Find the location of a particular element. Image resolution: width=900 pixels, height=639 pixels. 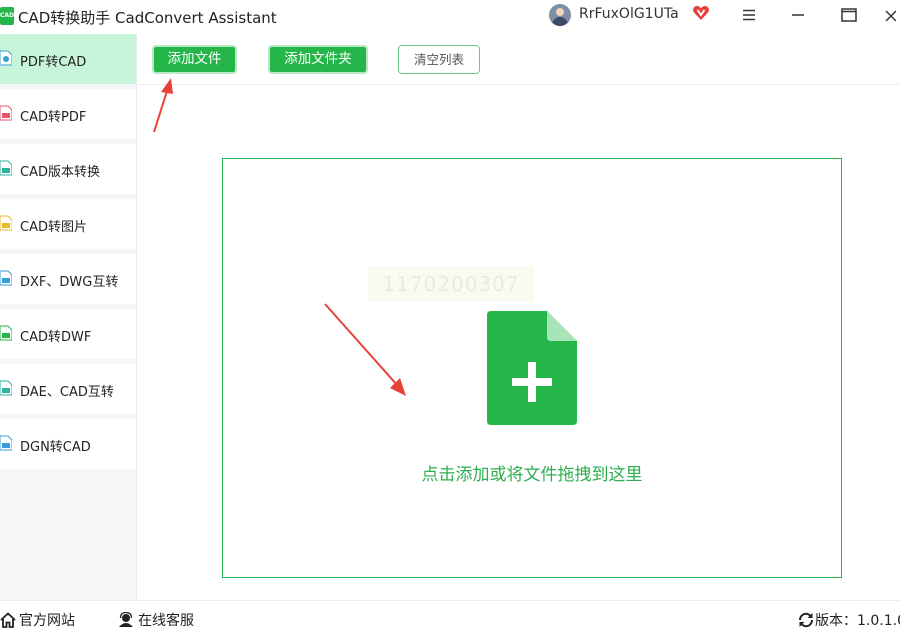

sidebar-item-label: PDF转CAD is located at coordinates (53, 62).